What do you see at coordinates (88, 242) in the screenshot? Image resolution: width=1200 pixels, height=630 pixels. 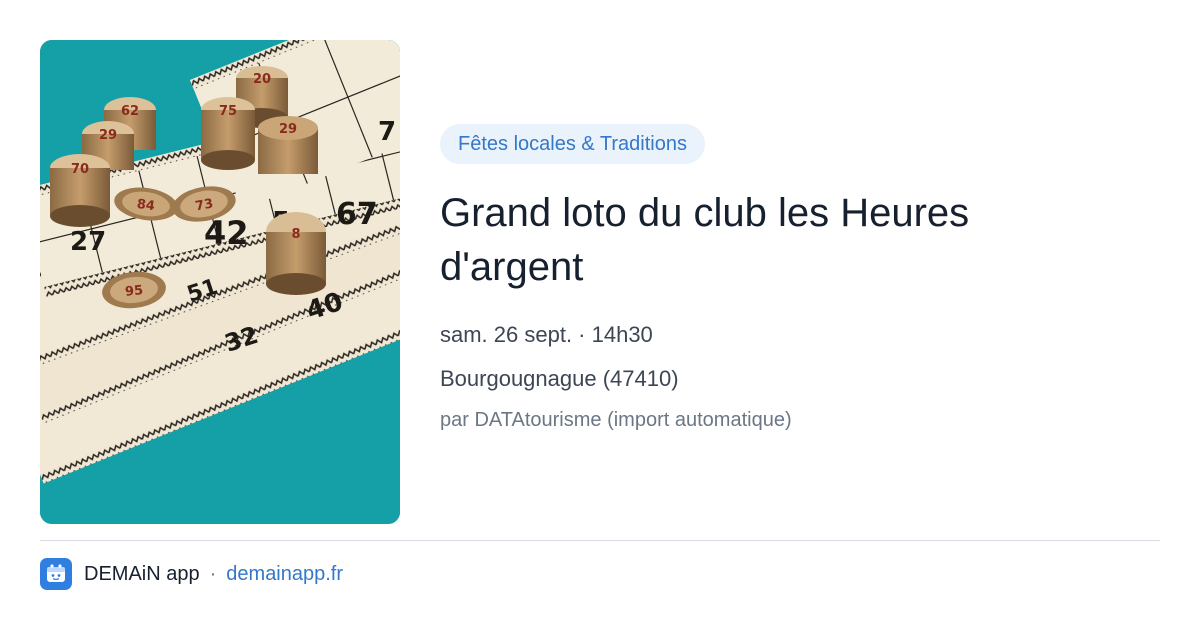 I see `card-number: 27` at bounding box center [88, 242].